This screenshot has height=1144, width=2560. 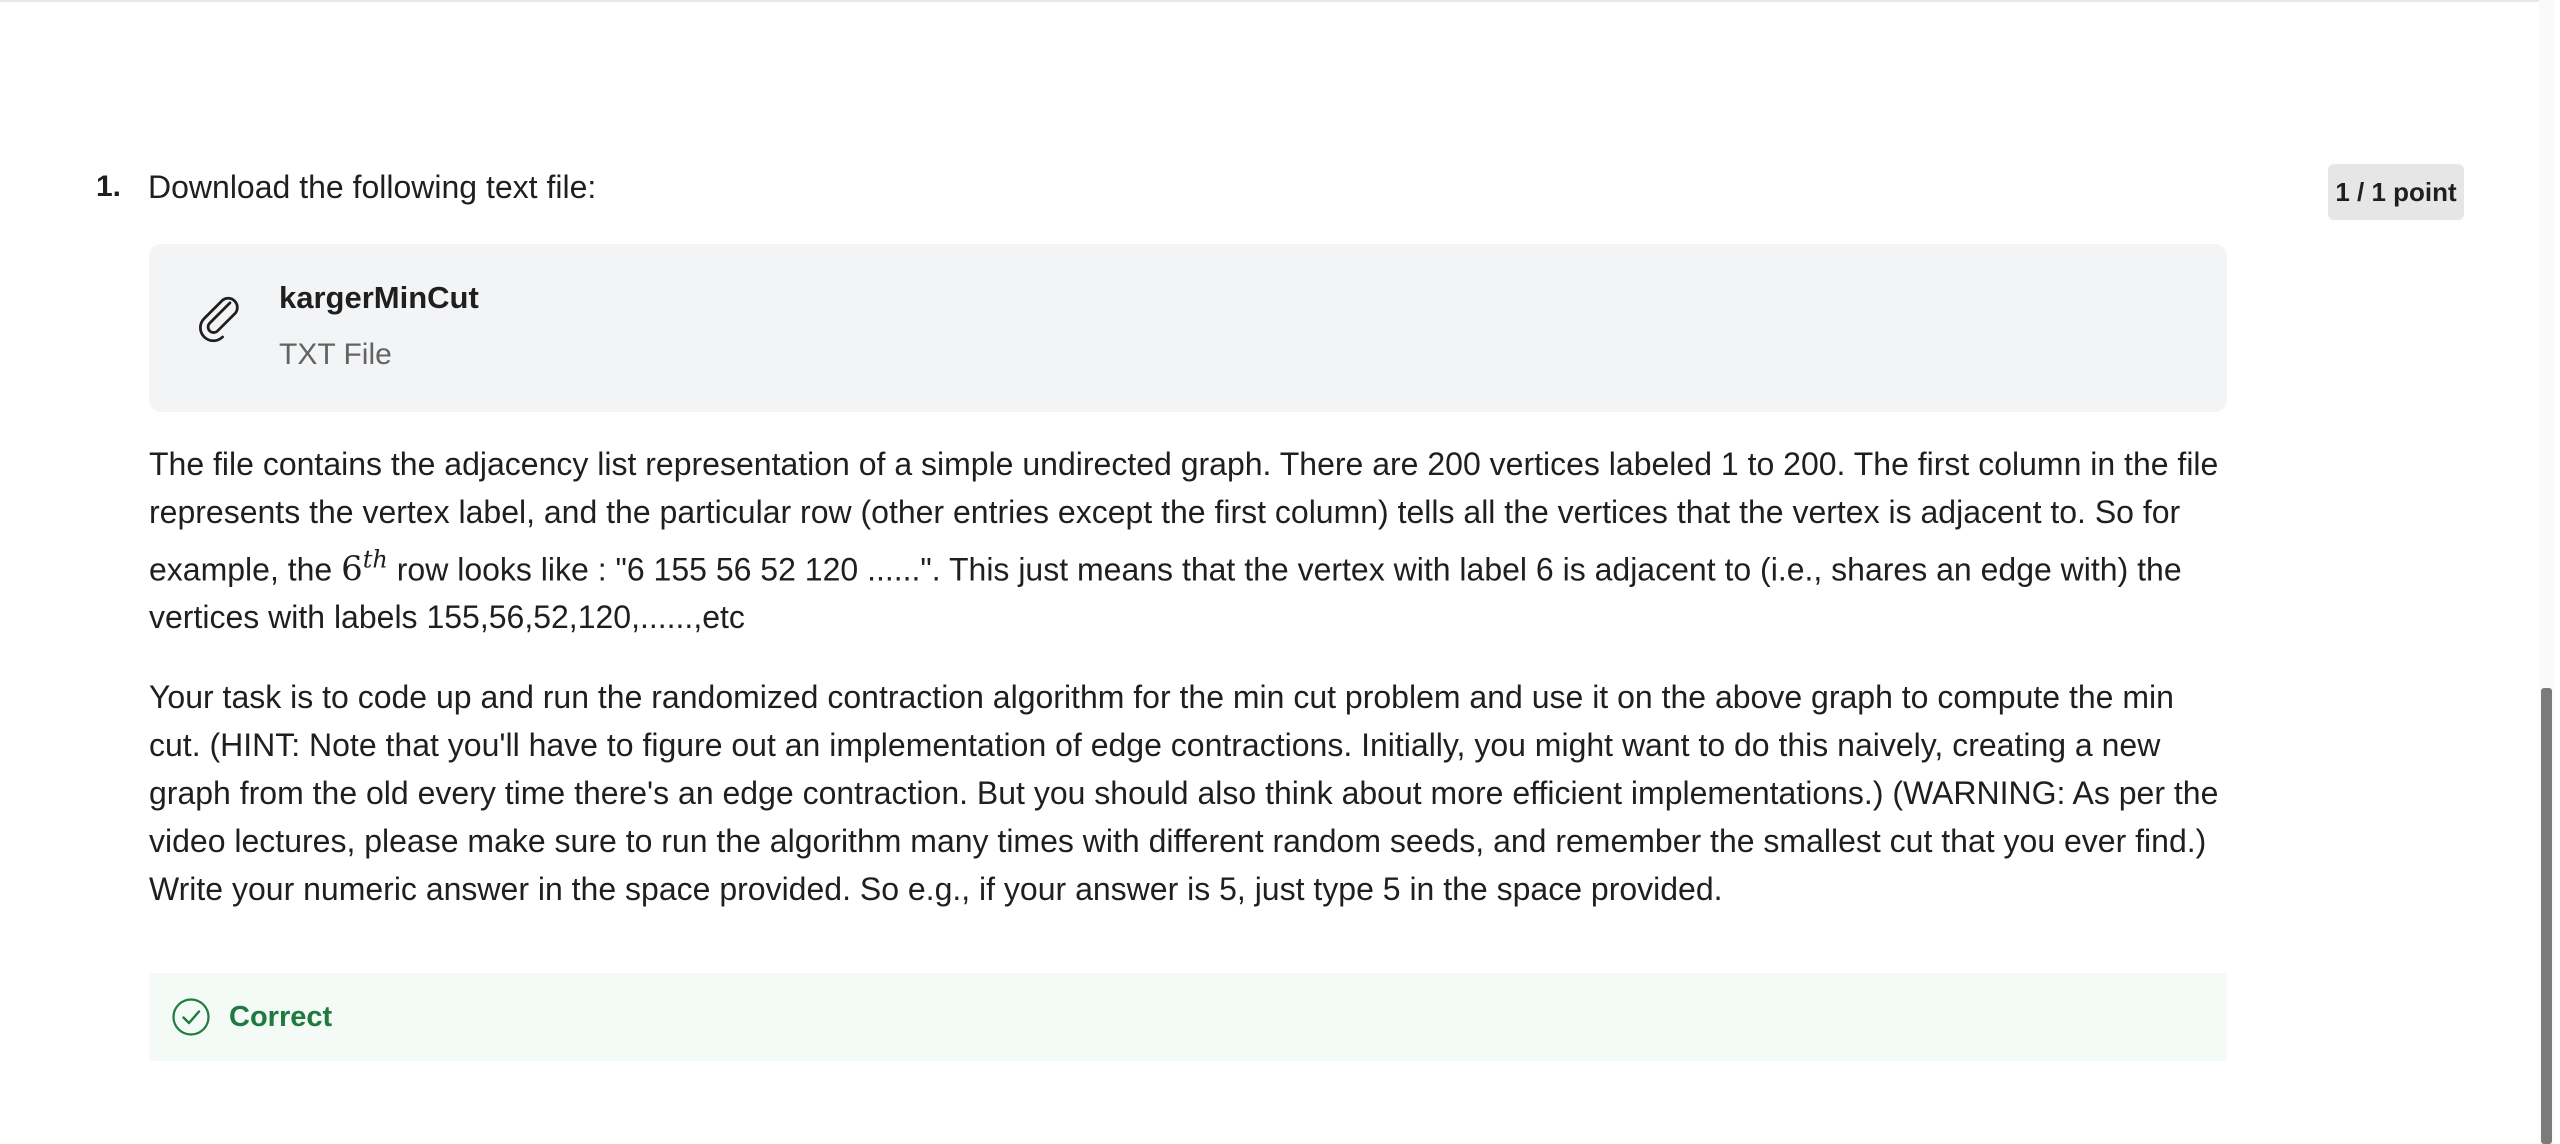 I want to click on question-prompt: Download the following text file:, so click(x=372, y=187).